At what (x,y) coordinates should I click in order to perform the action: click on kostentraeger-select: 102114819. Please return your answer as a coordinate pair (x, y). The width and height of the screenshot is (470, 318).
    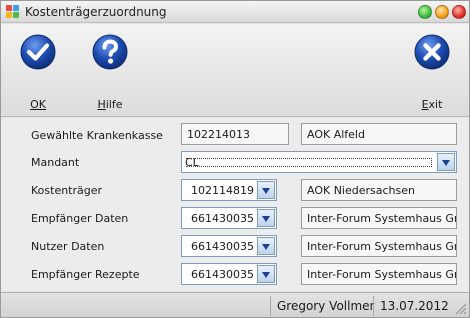
    Looking at the image, I should click on (229, 190).